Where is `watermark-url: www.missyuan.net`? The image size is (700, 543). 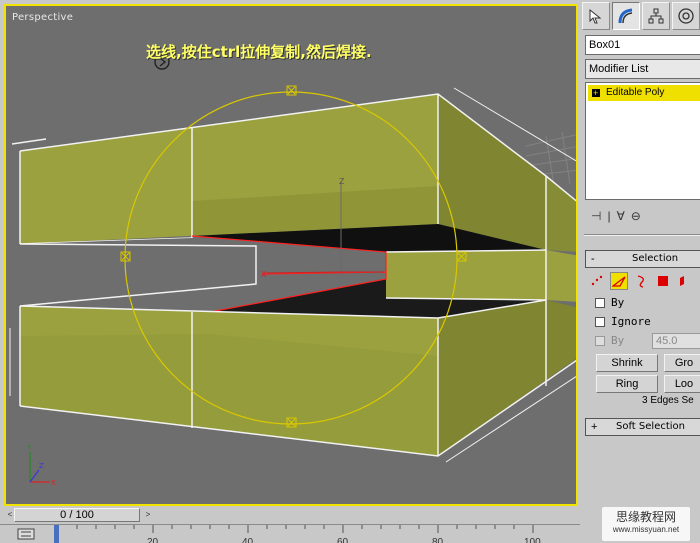 watermark-url: www.missyuan.net is located at coordinates (646, 529).